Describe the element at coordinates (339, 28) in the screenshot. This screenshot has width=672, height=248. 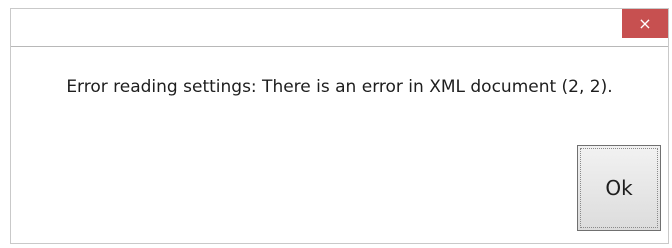
I see `dialog-titlebar: ×` at that location.